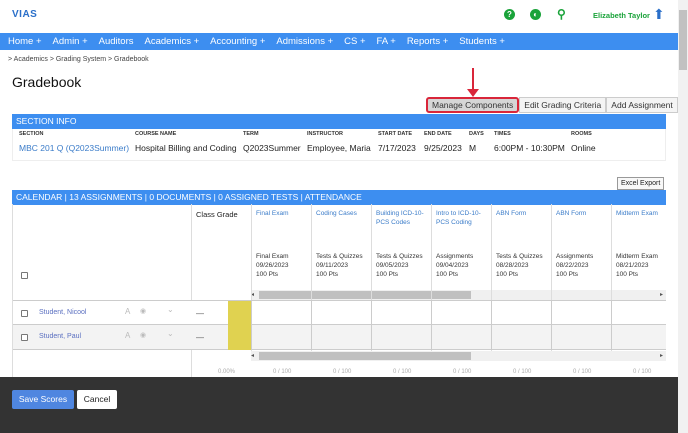 The image size is (688, 433). What do you see at coordinates (272, 265) in the screenshot?
I see `assignment-date: 09/26/2023` at bounding box center [272, 265].